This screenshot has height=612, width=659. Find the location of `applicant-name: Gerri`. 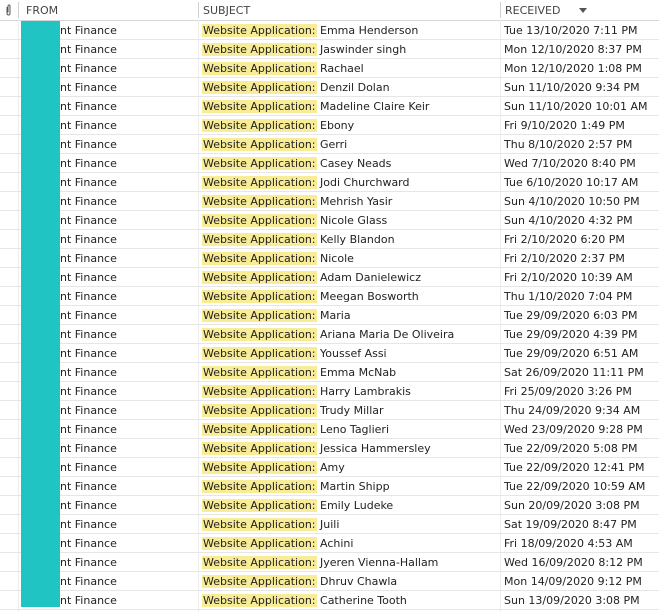

applicant-name: Gerri is located at coordinates (334, 144).